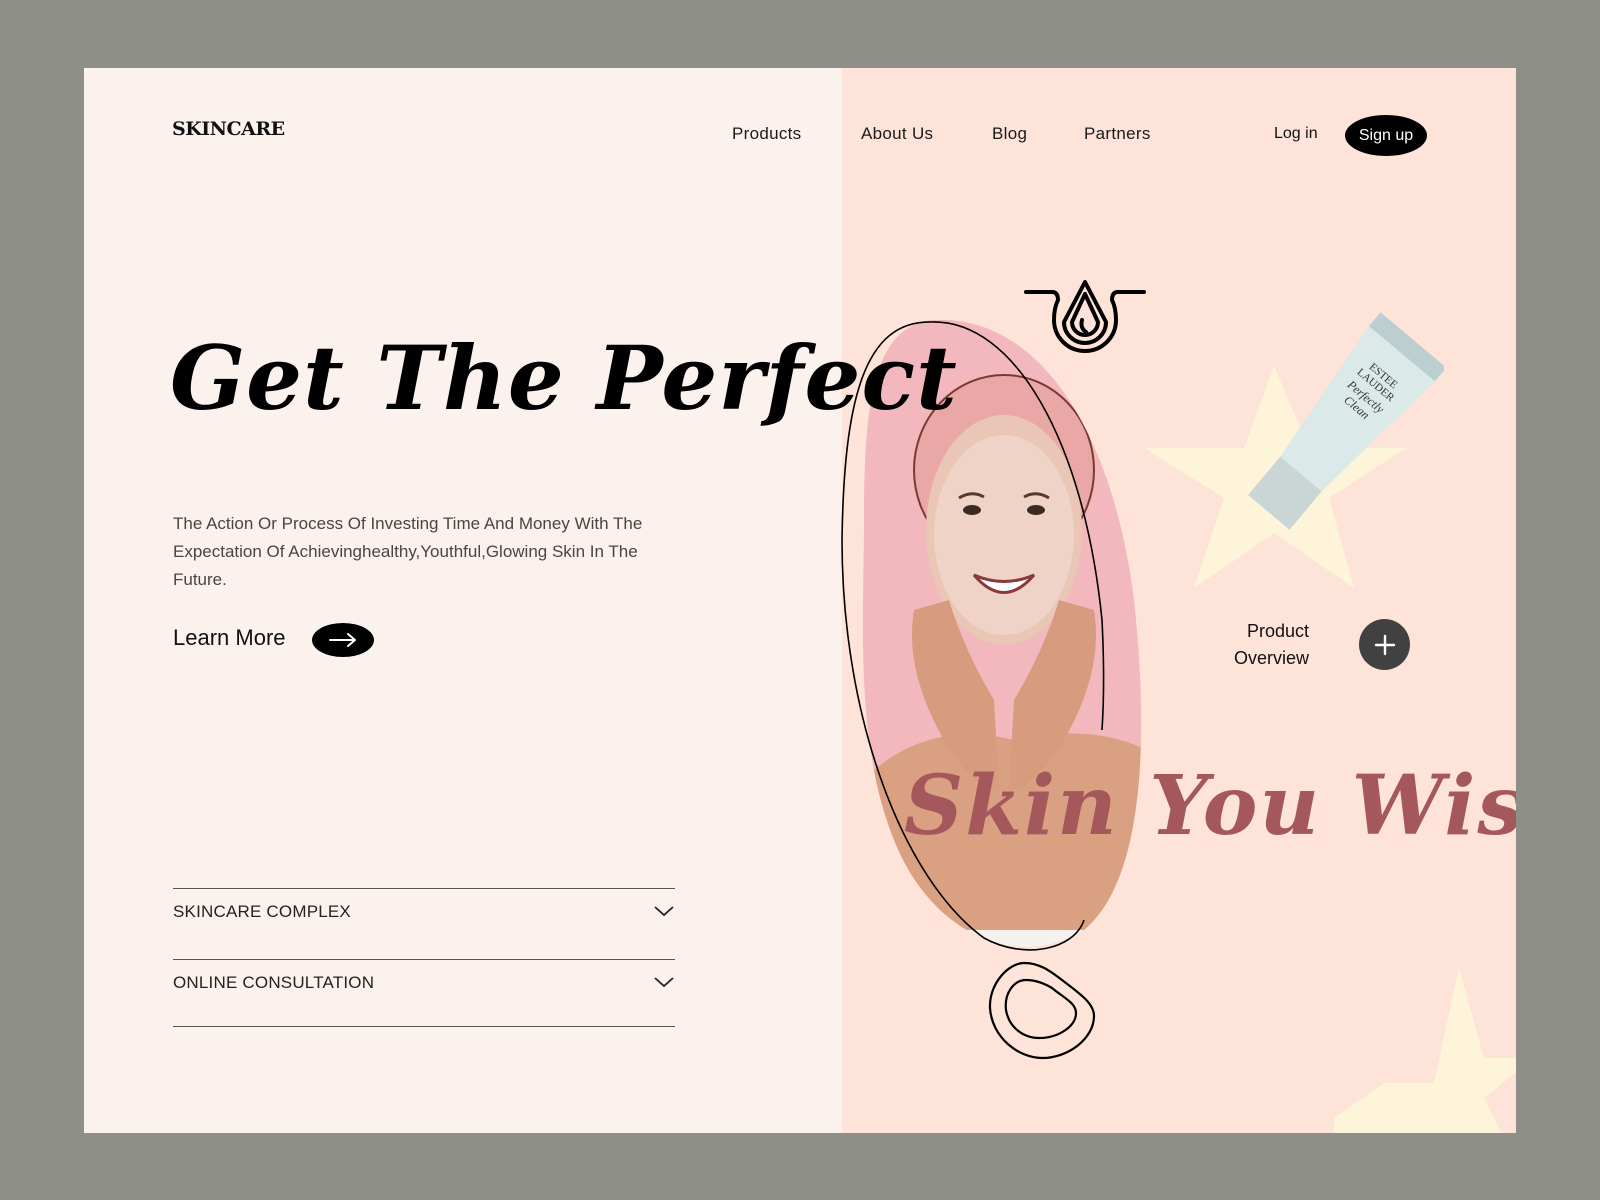 This screenshot has height=1200, width=1600. I want to click on learn-more-button, so click(343, 640).